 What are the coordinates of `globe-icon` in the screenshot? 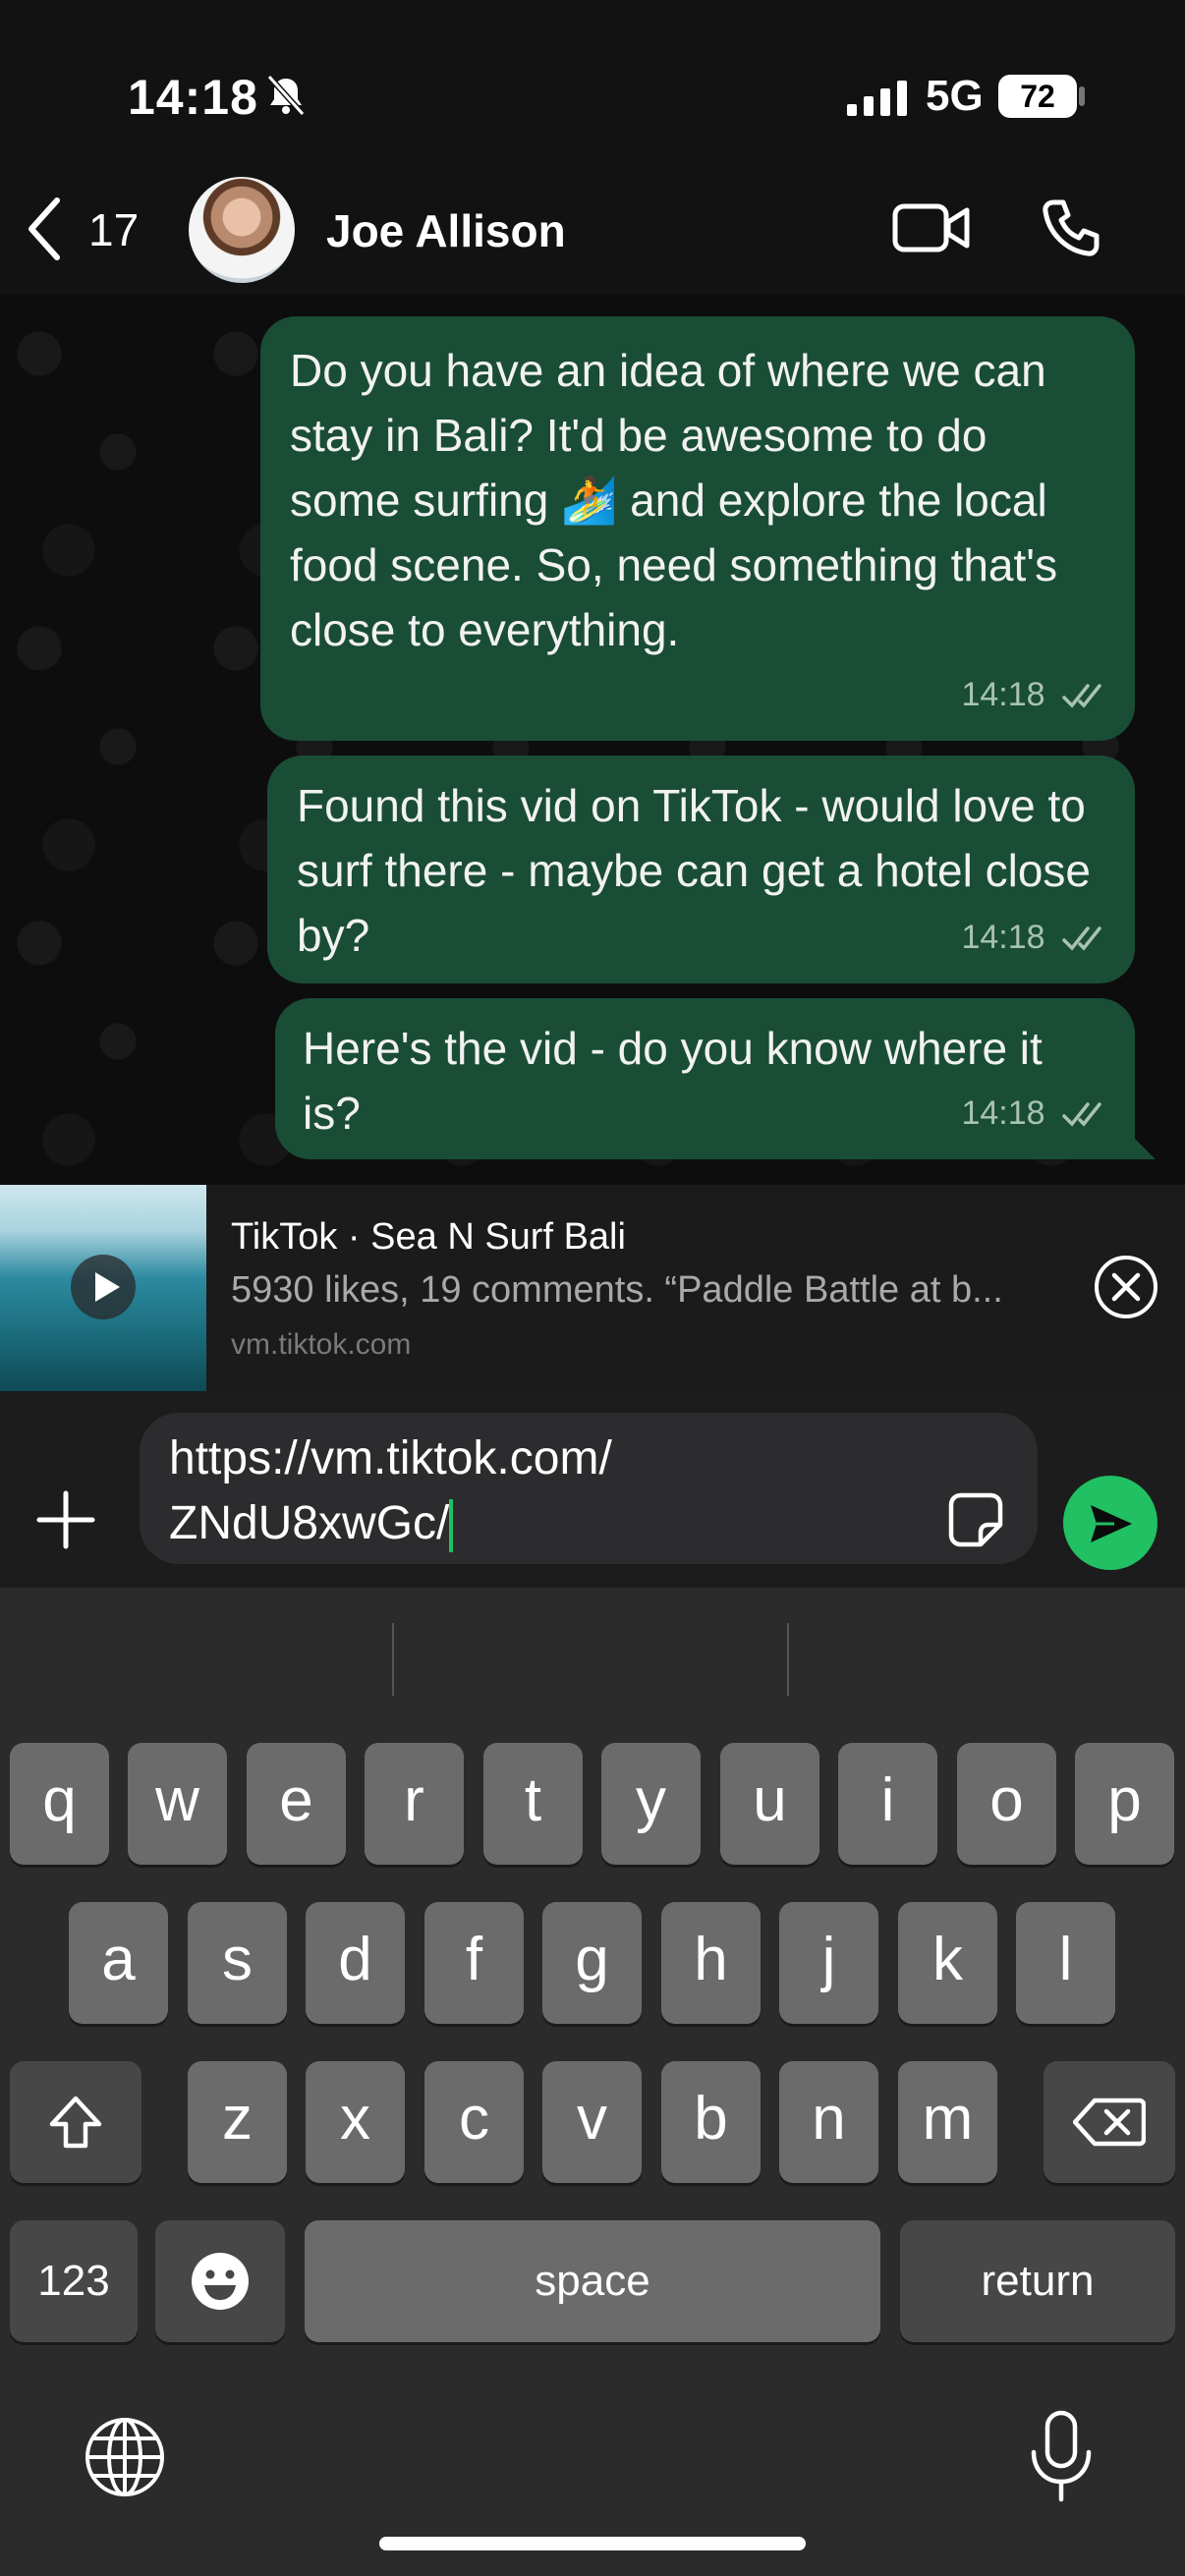 It's located at (125, 2457).